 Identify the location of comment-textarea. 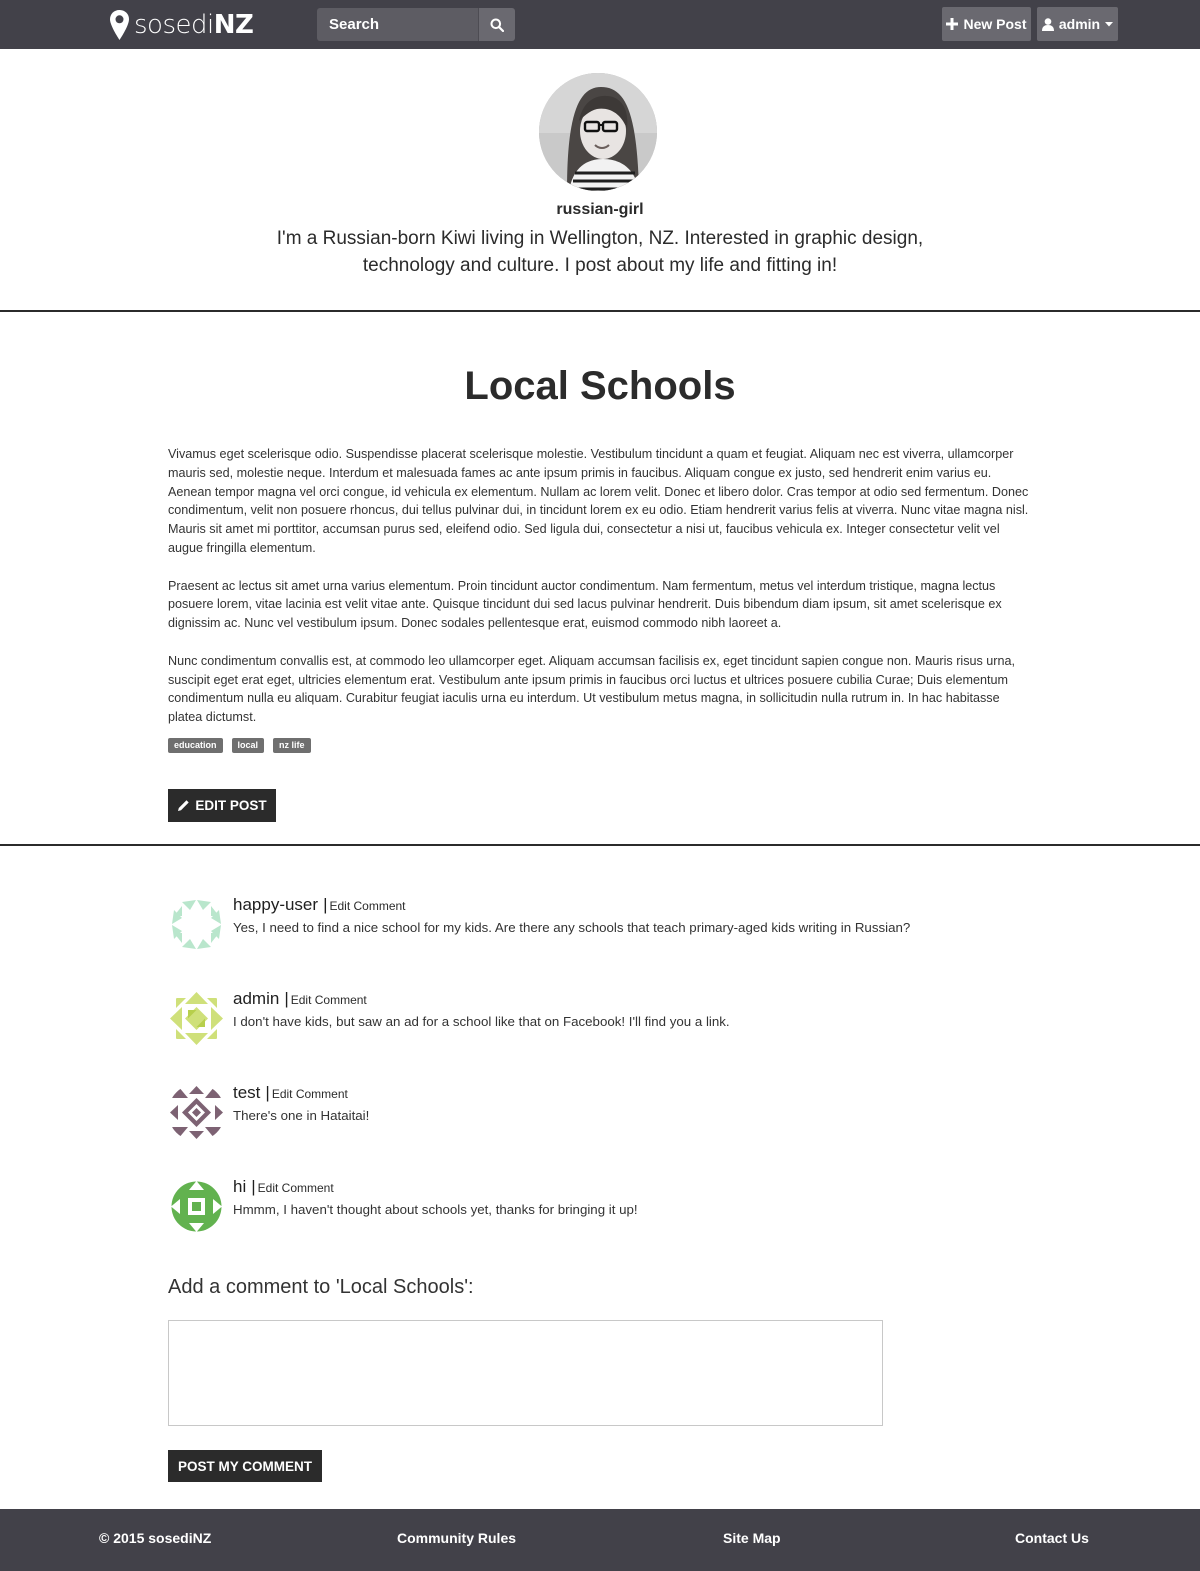
(525, 1373).